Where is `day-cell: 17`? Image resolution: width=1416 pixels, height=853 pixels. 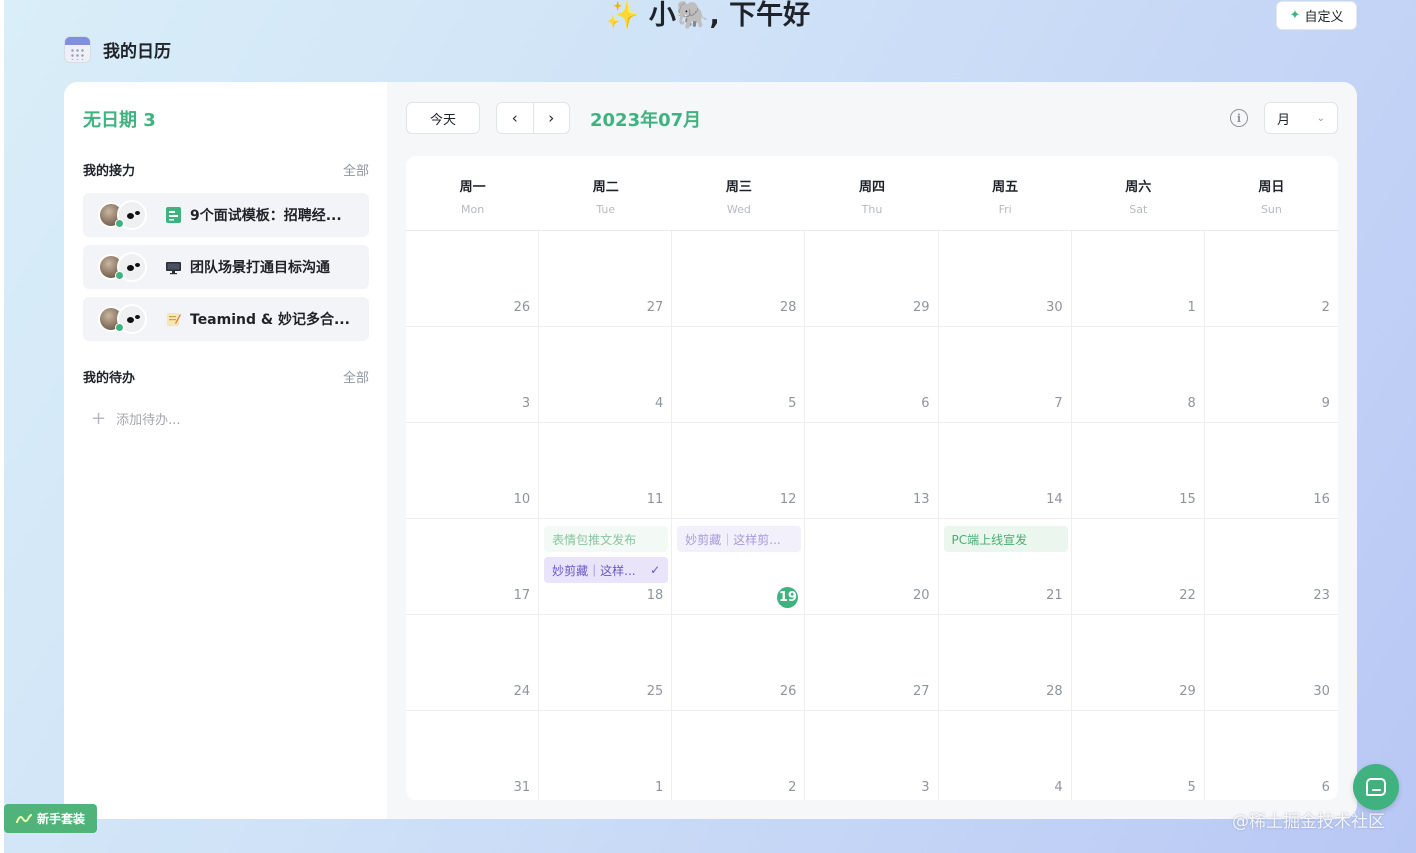 day-cell: 17 is located at coordinates (473, 567).